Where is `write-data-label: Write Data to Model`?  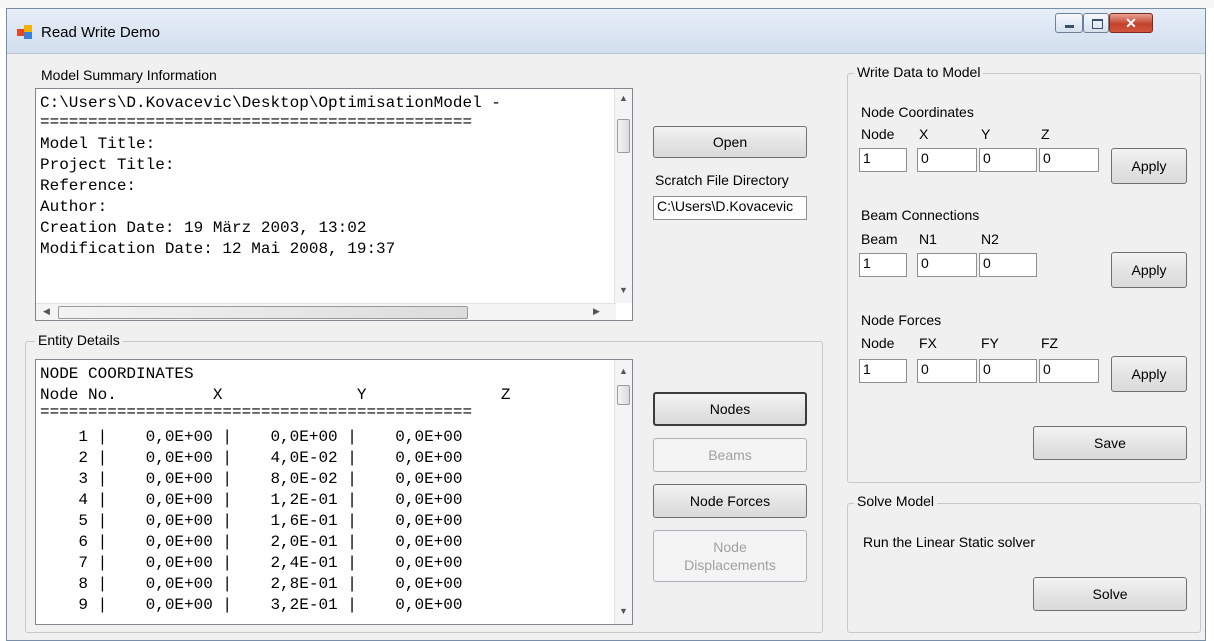
write-data-label: Write Data to Model is located at coordinates (919, 72).